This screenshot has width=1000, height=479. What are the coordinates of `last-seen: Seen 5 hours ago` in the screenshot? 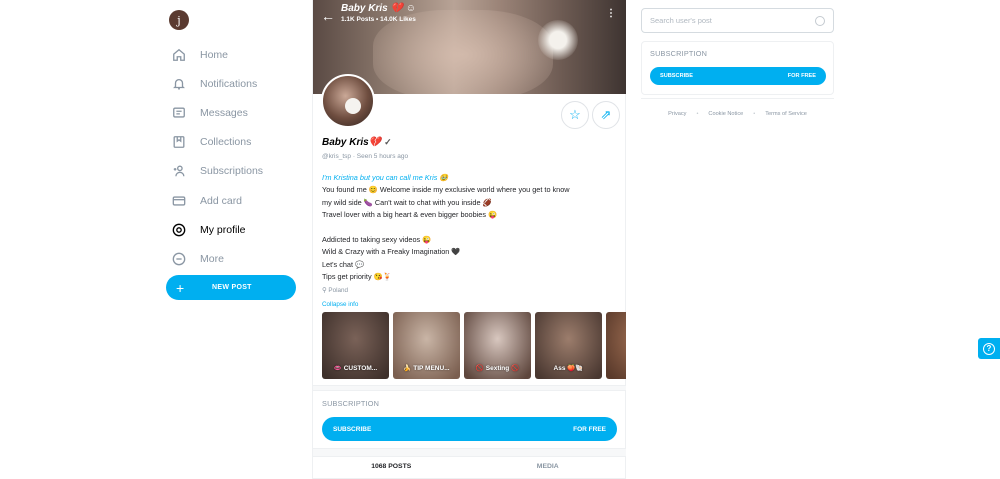 It's located at (382, 156).